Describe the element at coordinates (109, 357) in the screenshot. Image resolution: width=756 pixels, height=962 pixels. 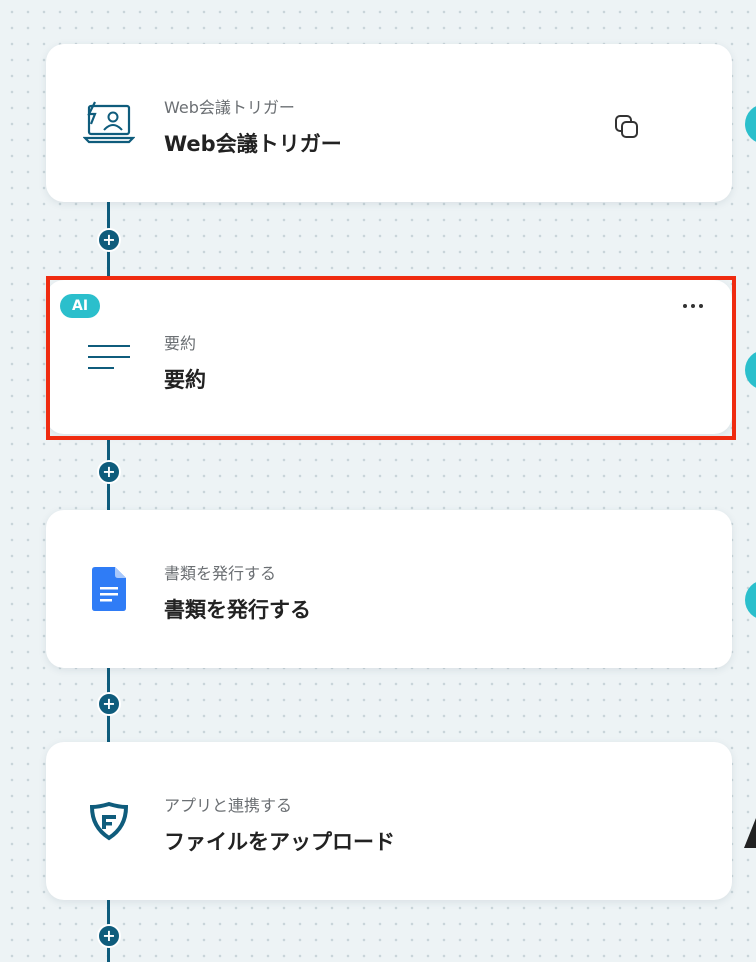
I see `text-lines-icon` at that location.